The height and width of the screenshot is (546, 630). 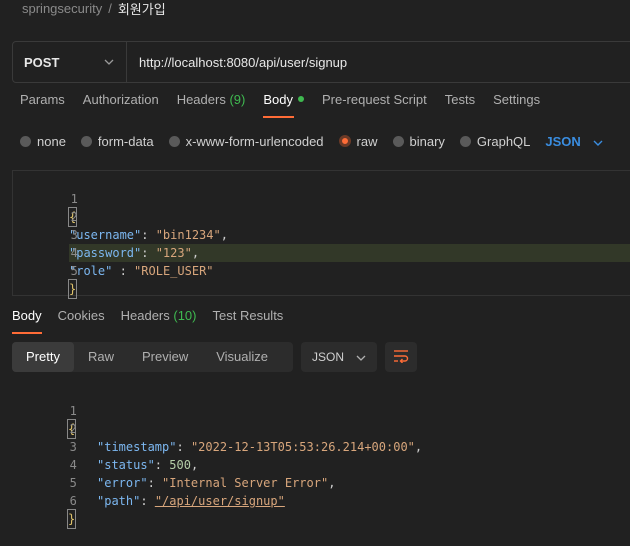 I want to click on json-key: "username", so click(x=105, y=235).